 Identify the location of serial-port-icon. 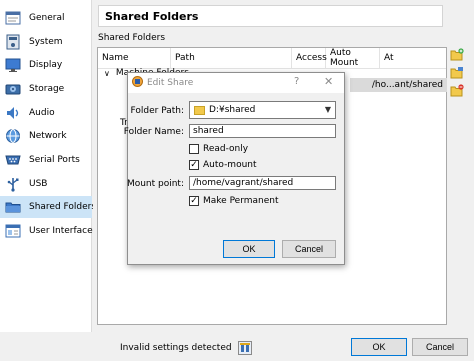
(13, 160).